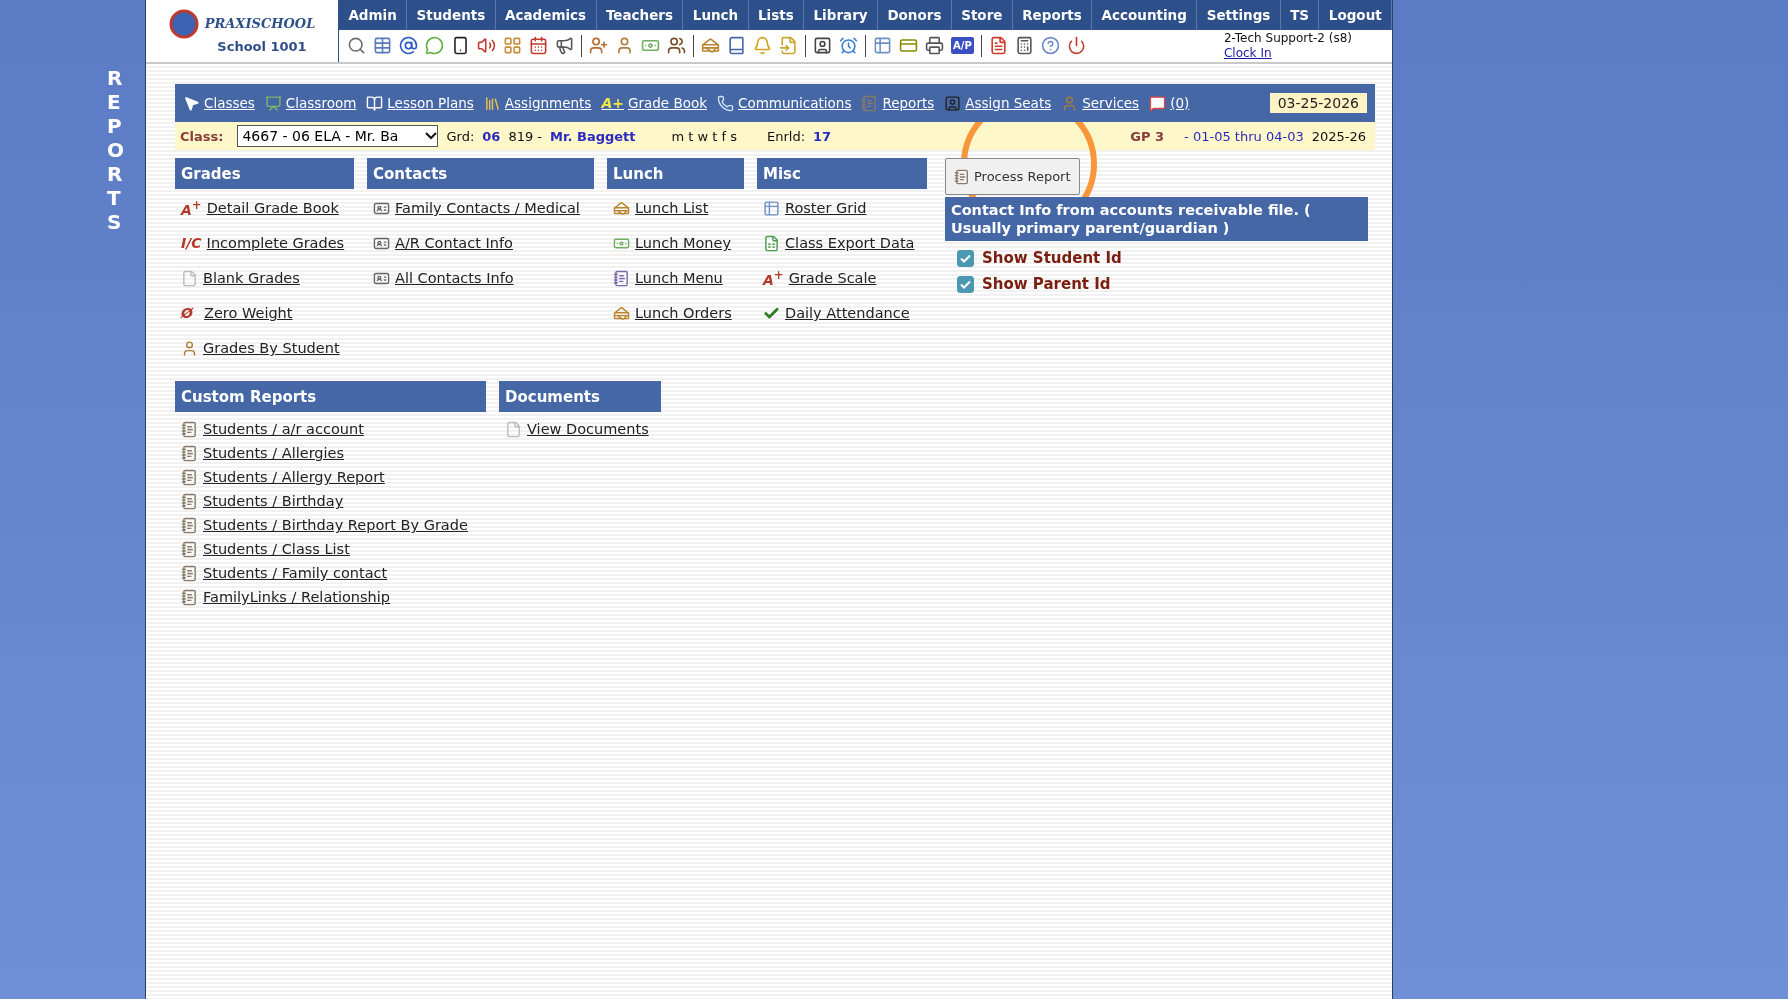 This screenshot has height=999, width=1788. Describe the element at coordinates (788, 45) in the screenshot. I see `document-arrow-icon` at that location.